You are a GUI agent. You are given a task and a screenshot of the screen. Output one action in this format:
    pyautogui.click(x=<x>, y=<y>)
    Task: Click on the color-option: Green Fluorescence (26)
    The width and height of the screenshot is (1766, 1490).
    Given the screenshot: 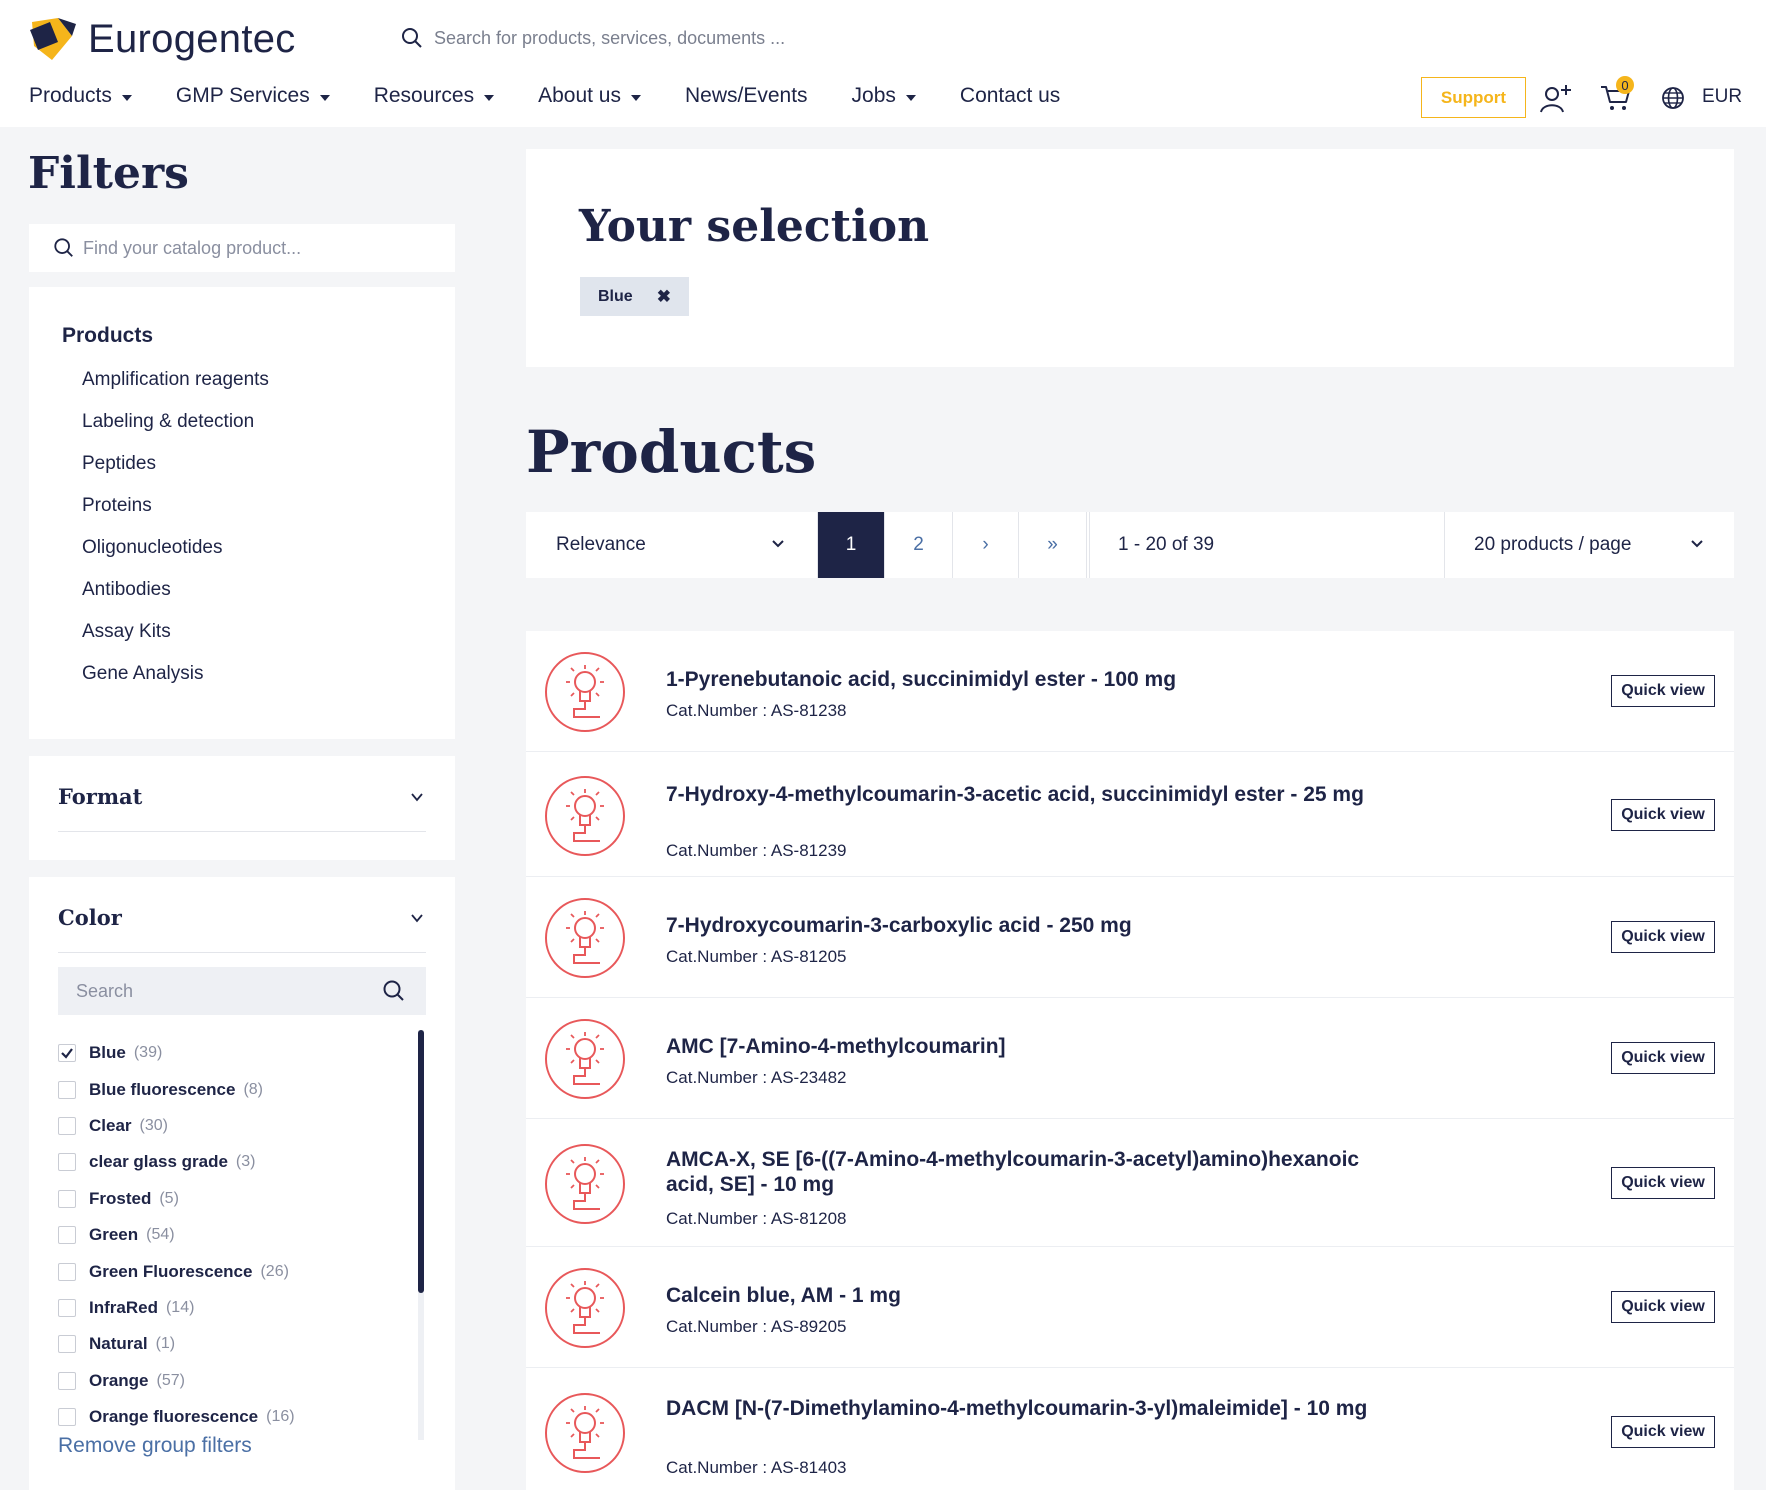 What is the action you would take?
    pyautogui.click(x=176, y=1271)
    